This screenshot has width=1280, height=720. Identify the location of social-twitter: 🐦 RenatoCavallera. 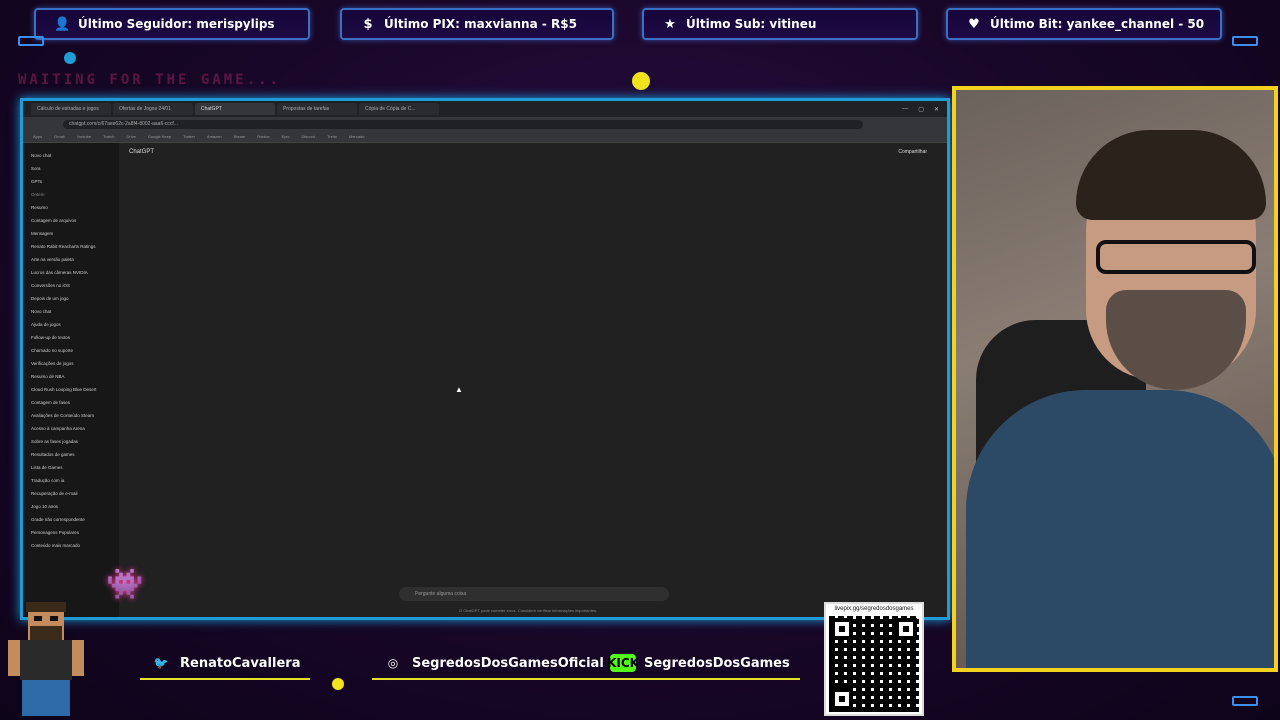
(225, 664).